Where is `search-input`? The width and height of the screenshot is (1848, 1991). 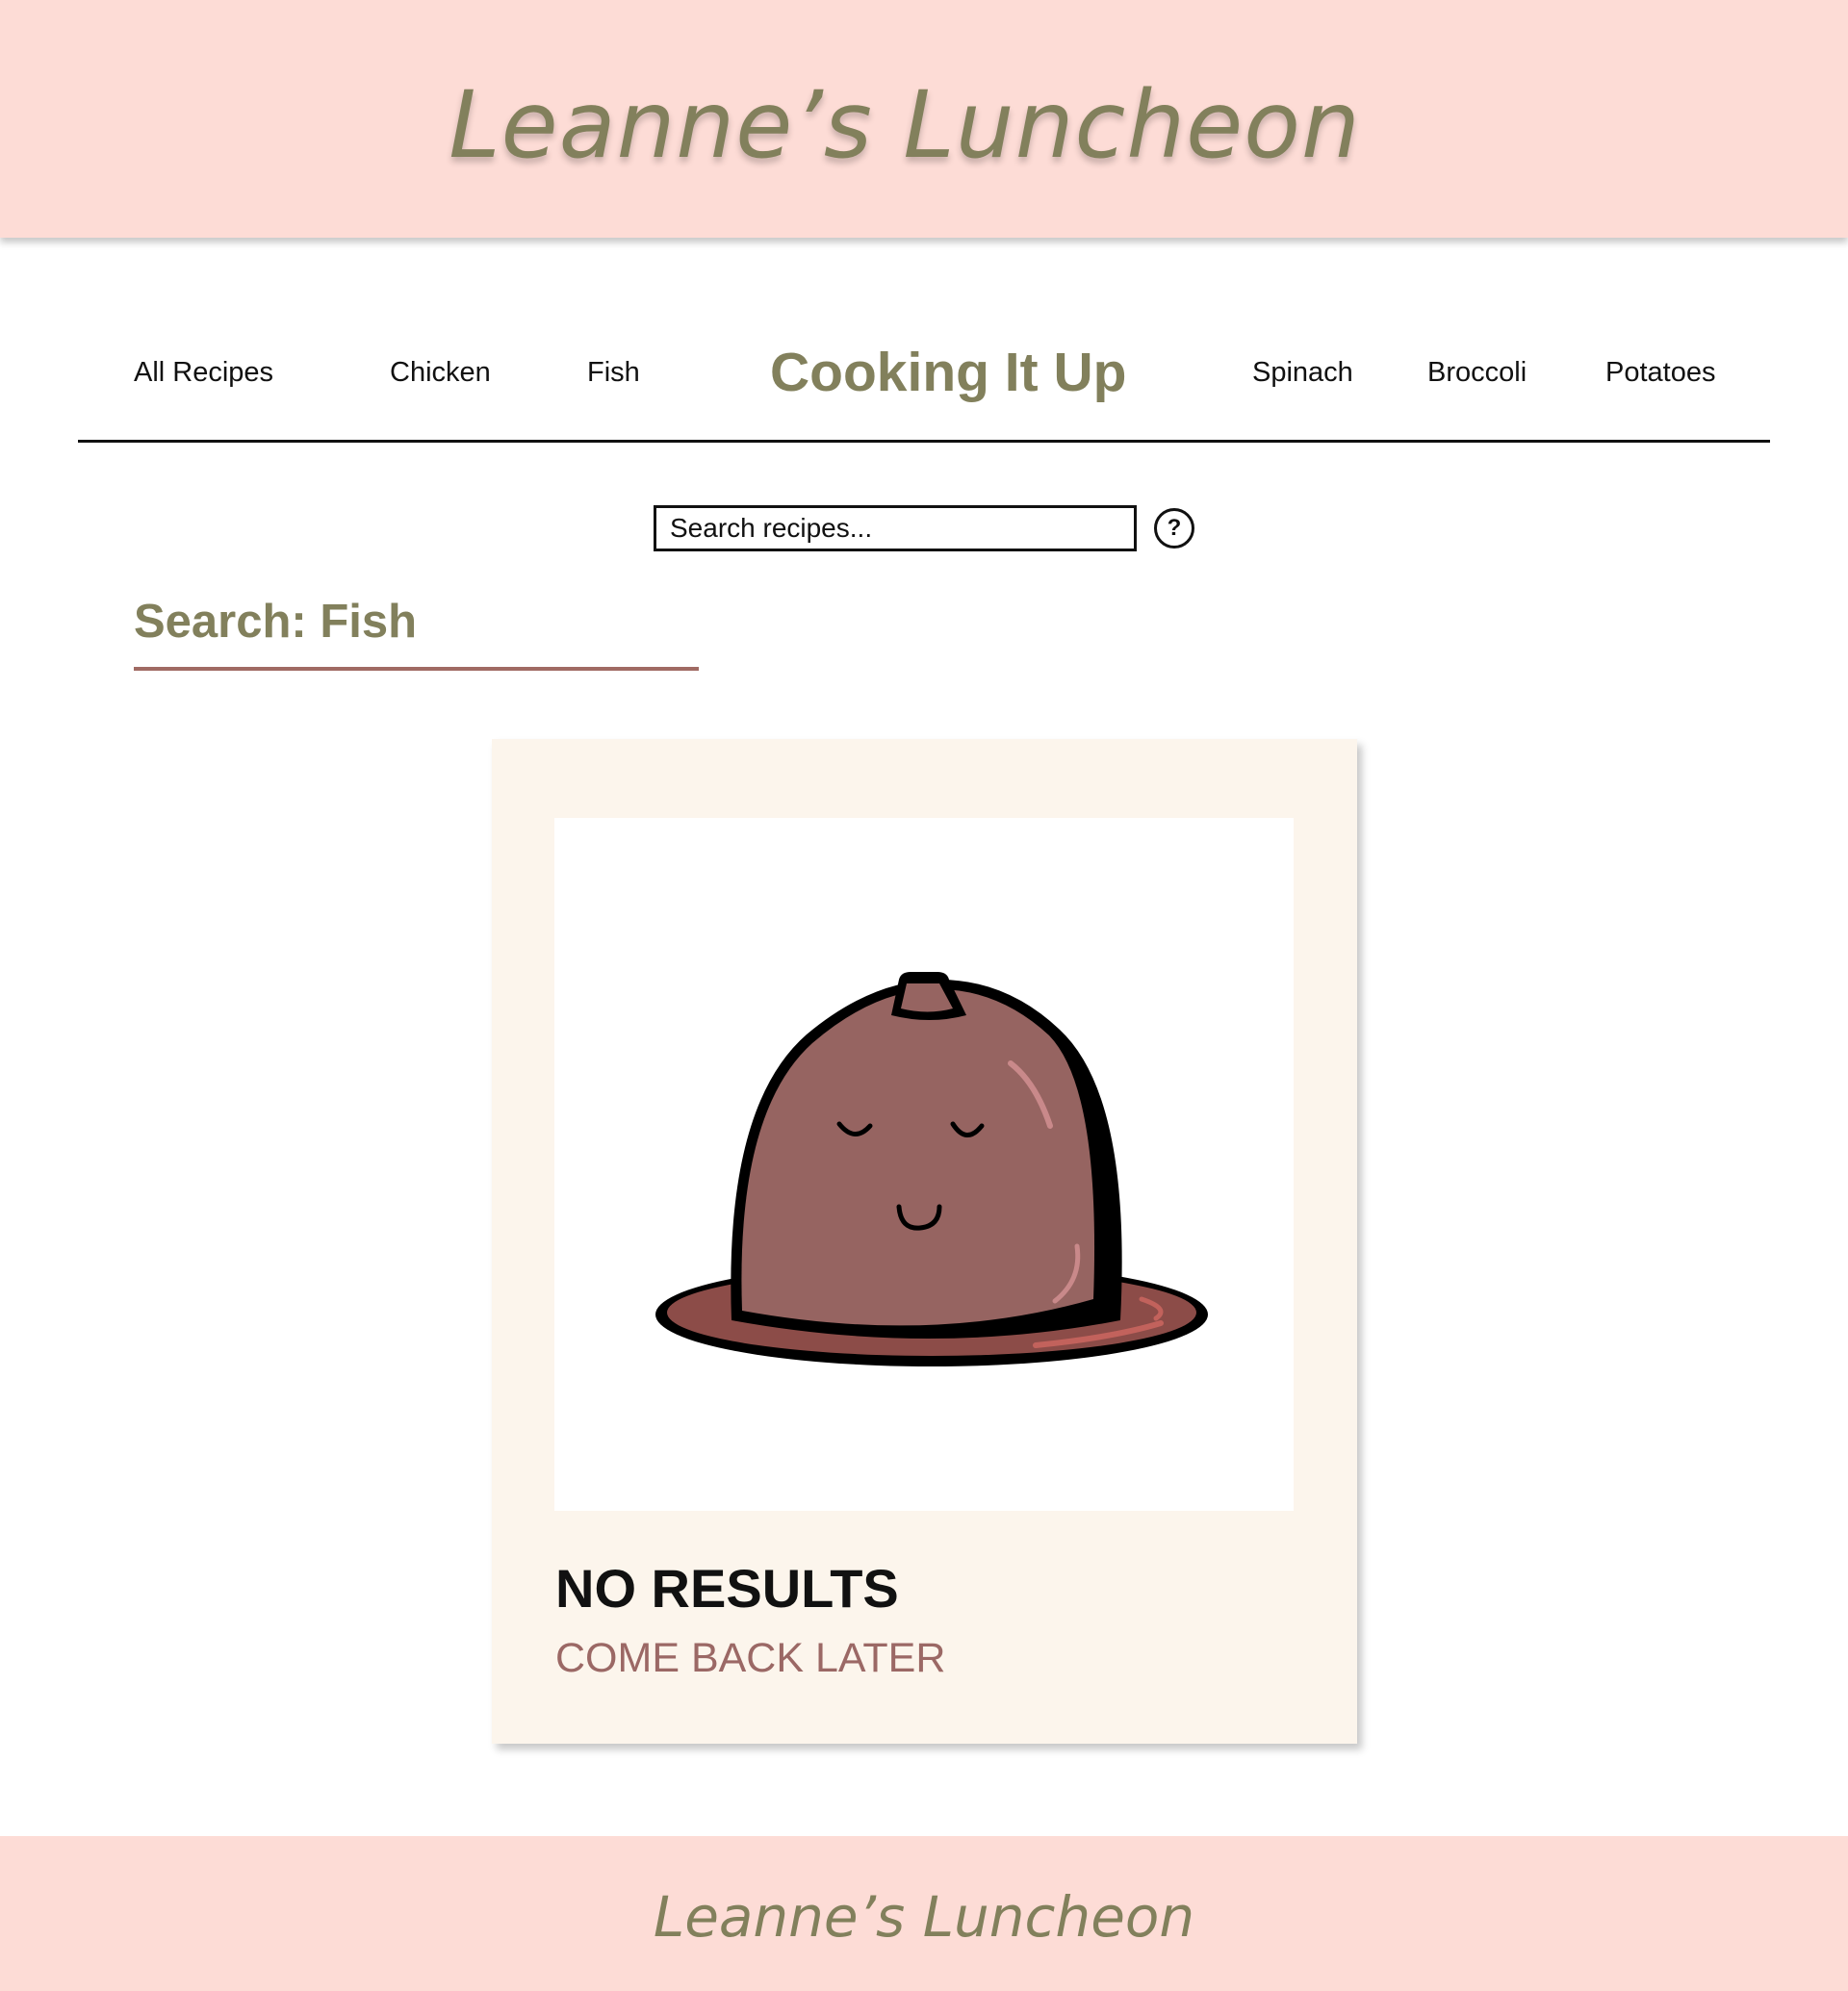
search-input is located at coordinates (895, 528).